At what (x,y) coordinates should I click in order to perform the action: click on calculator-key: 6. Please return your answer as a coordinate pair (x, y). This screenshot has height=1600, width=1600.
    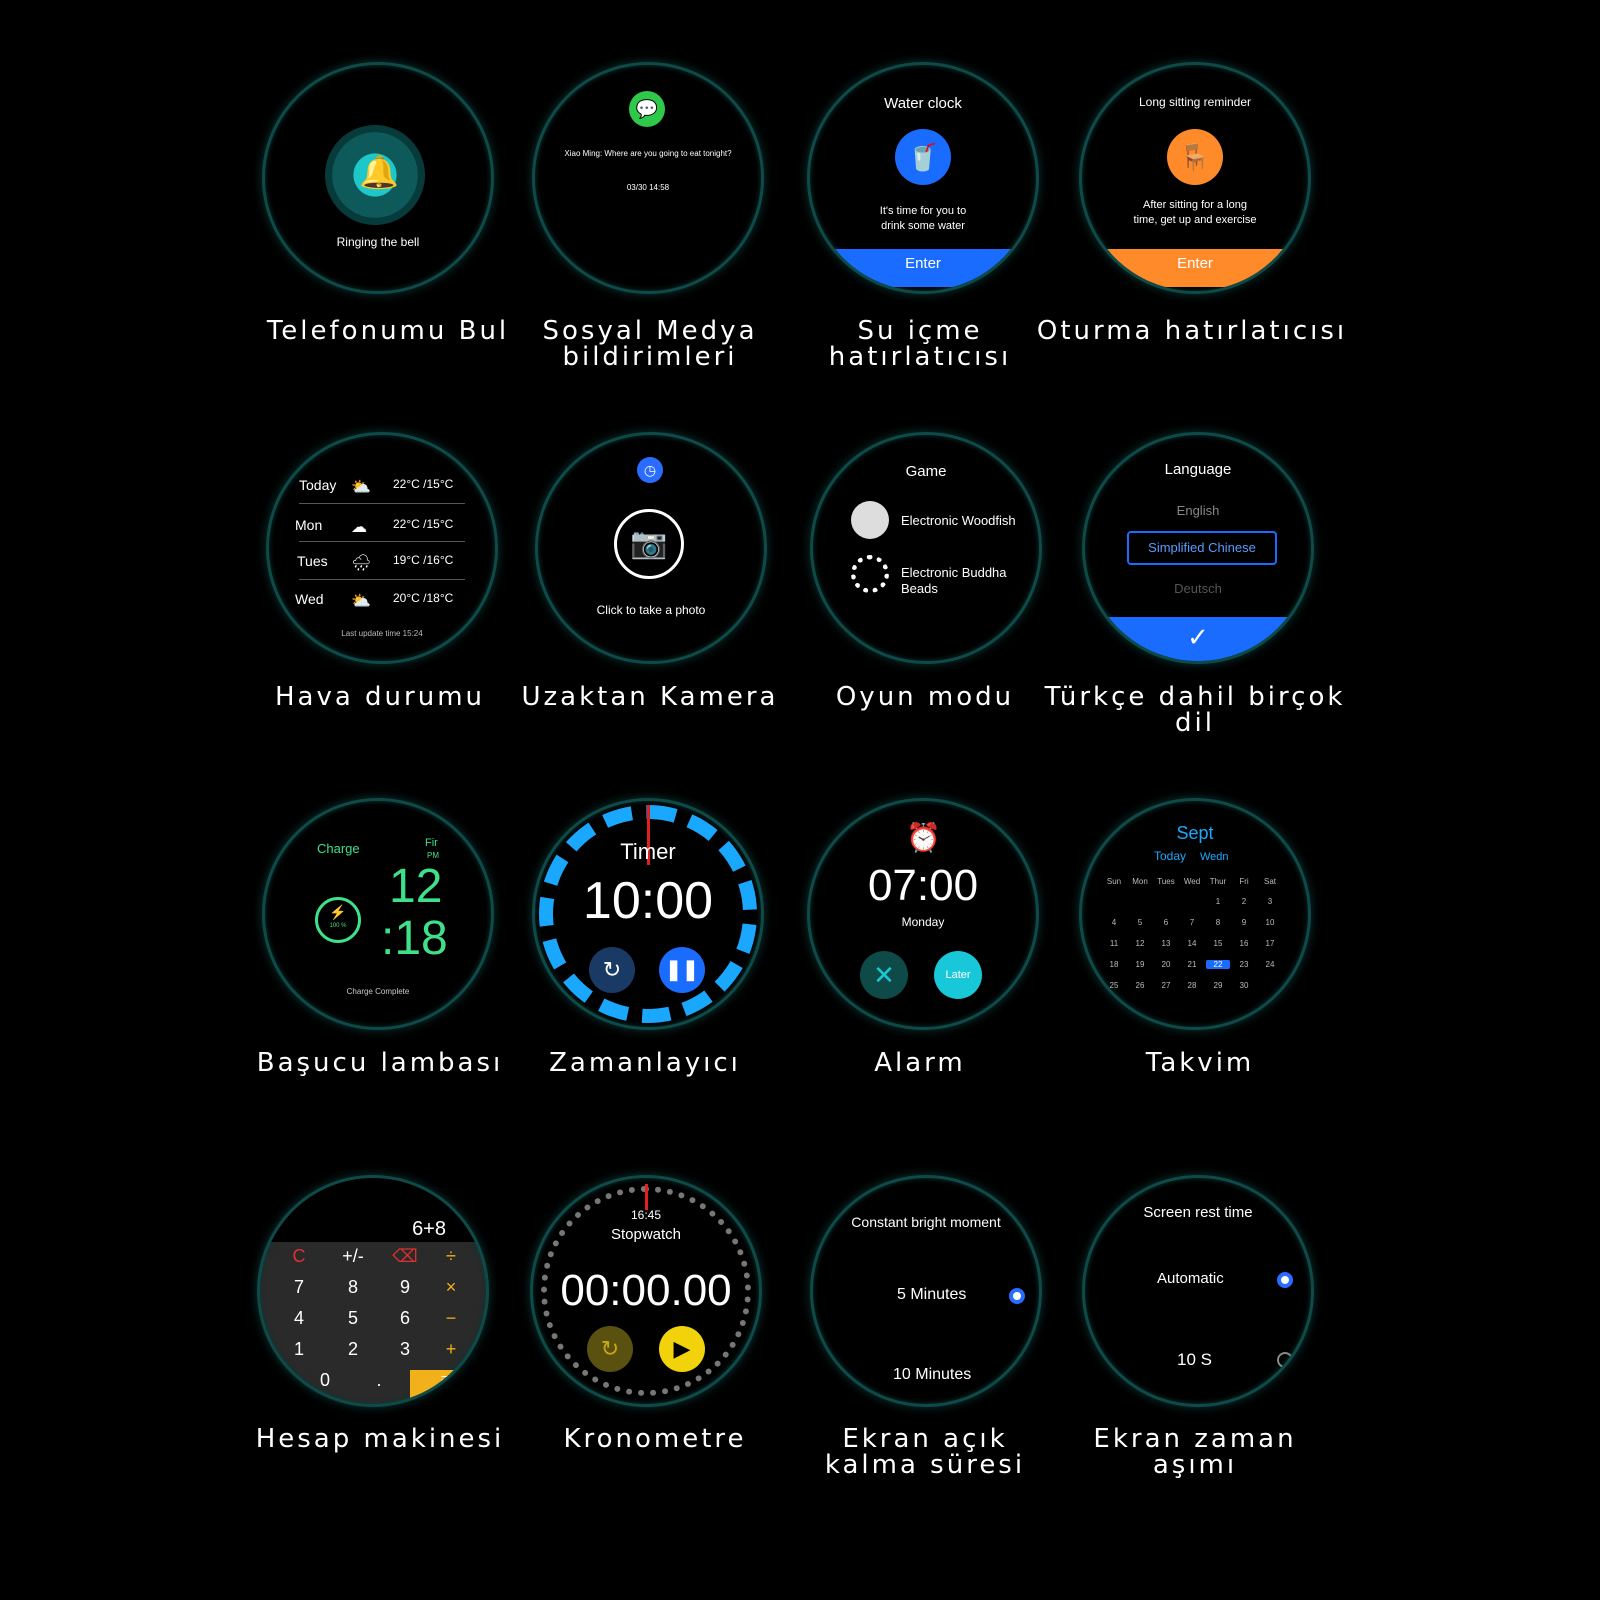
    Looking at the image, I should click on (405, 1318).